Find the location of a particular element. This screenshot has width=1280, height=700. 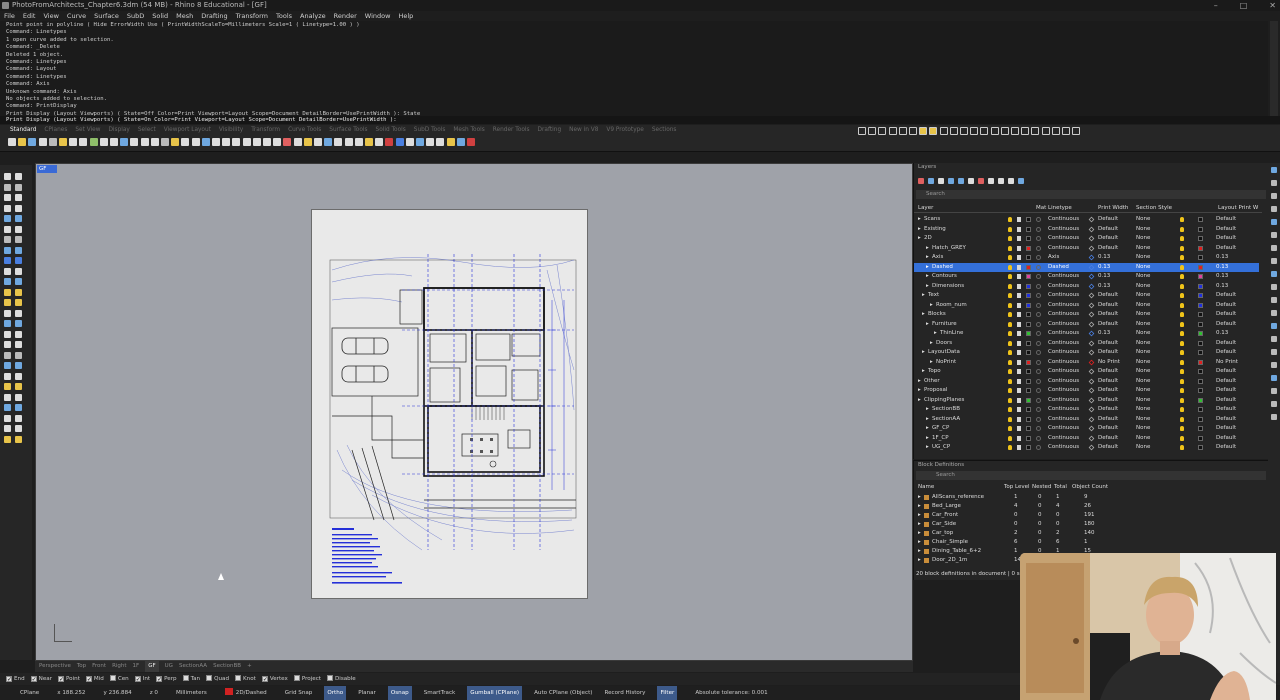

add-viewport-tab-button: + is located at coordinates (249, 666).